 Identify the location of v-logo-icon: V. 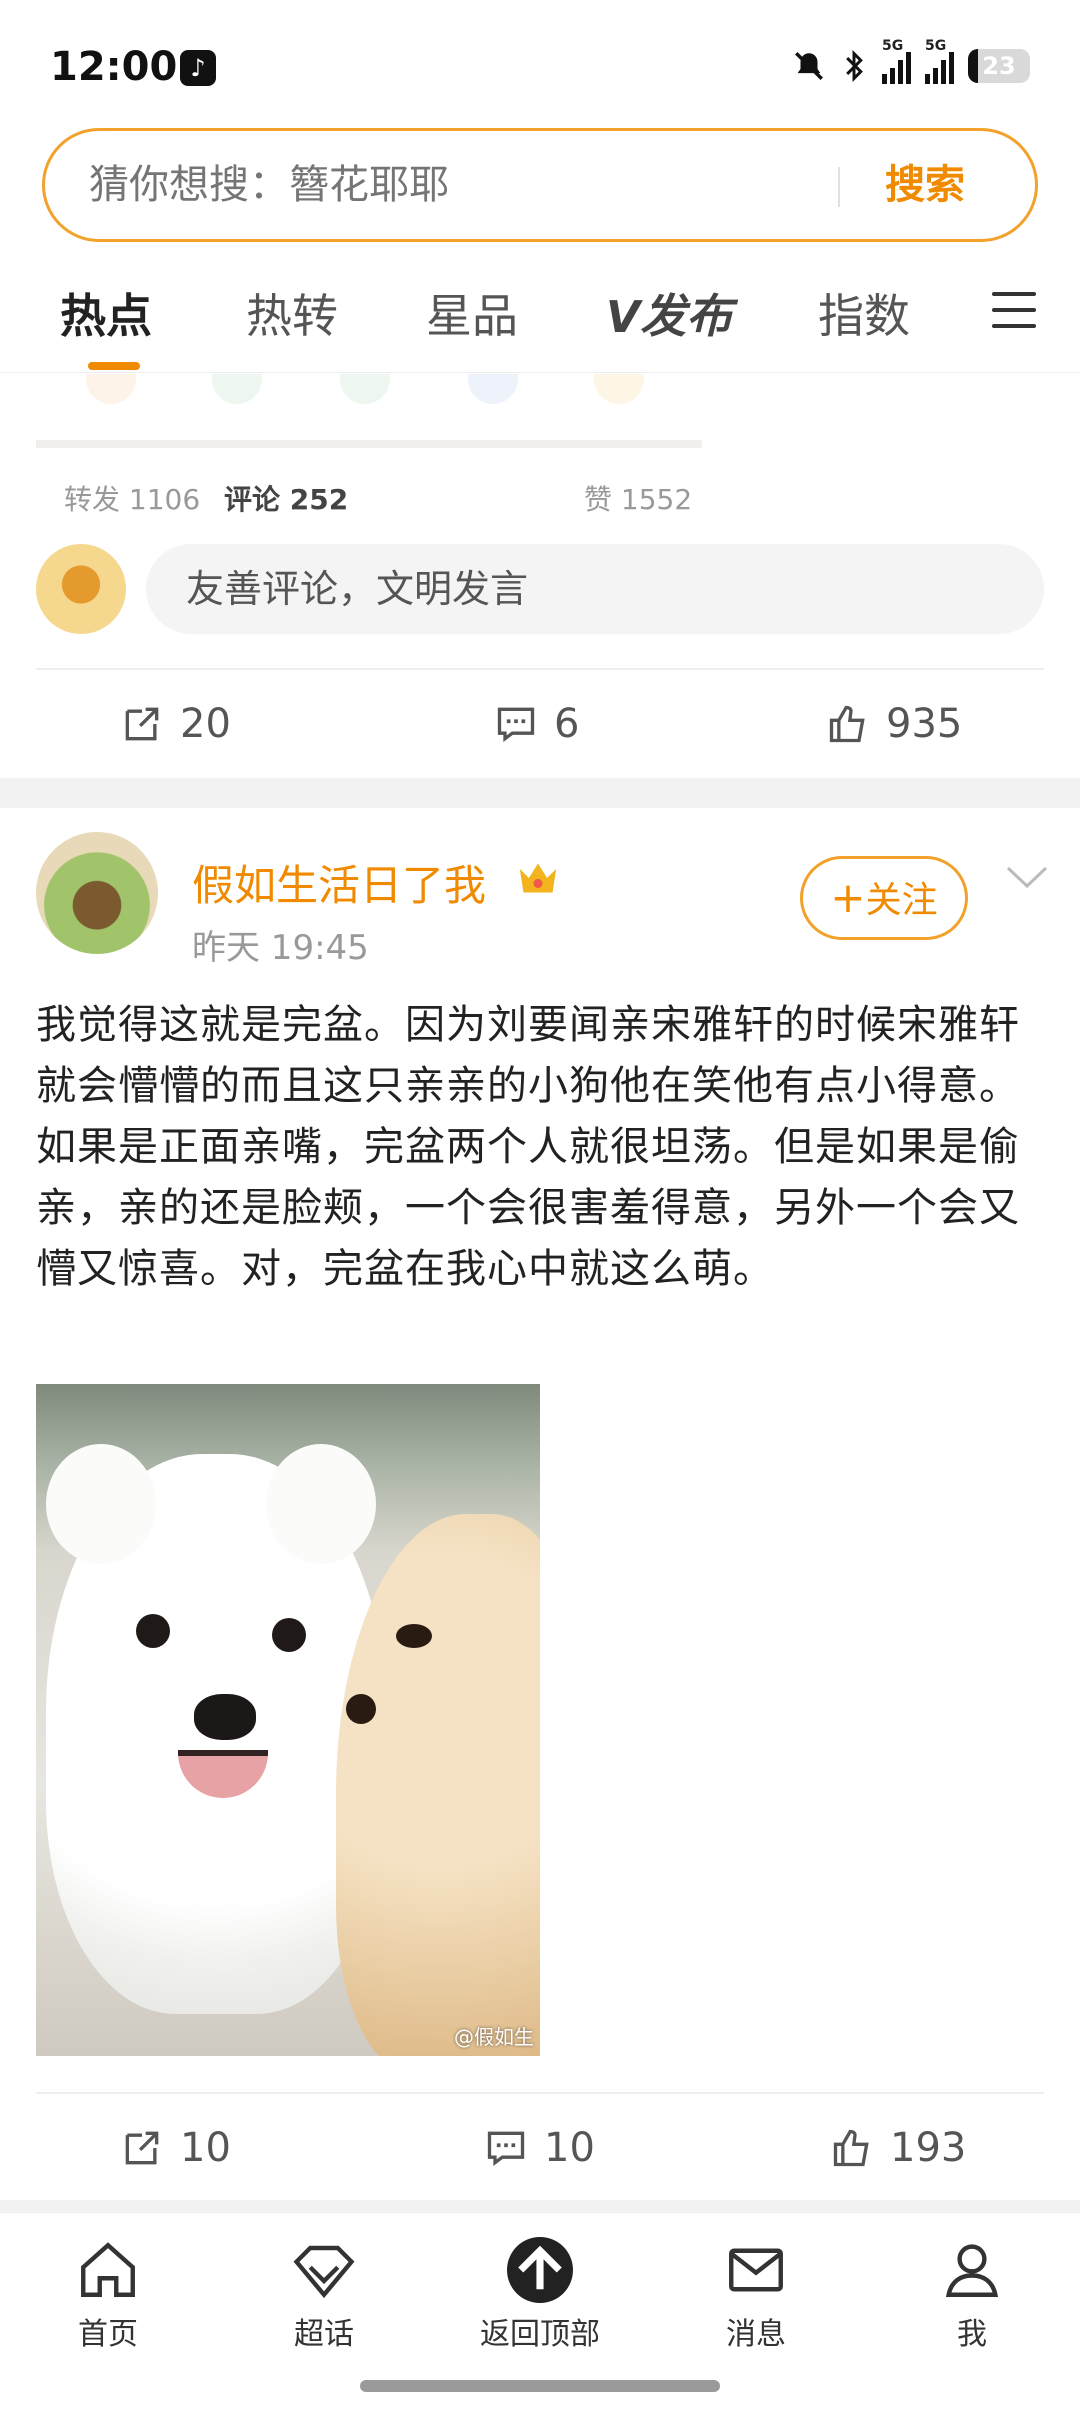
(623, 317).